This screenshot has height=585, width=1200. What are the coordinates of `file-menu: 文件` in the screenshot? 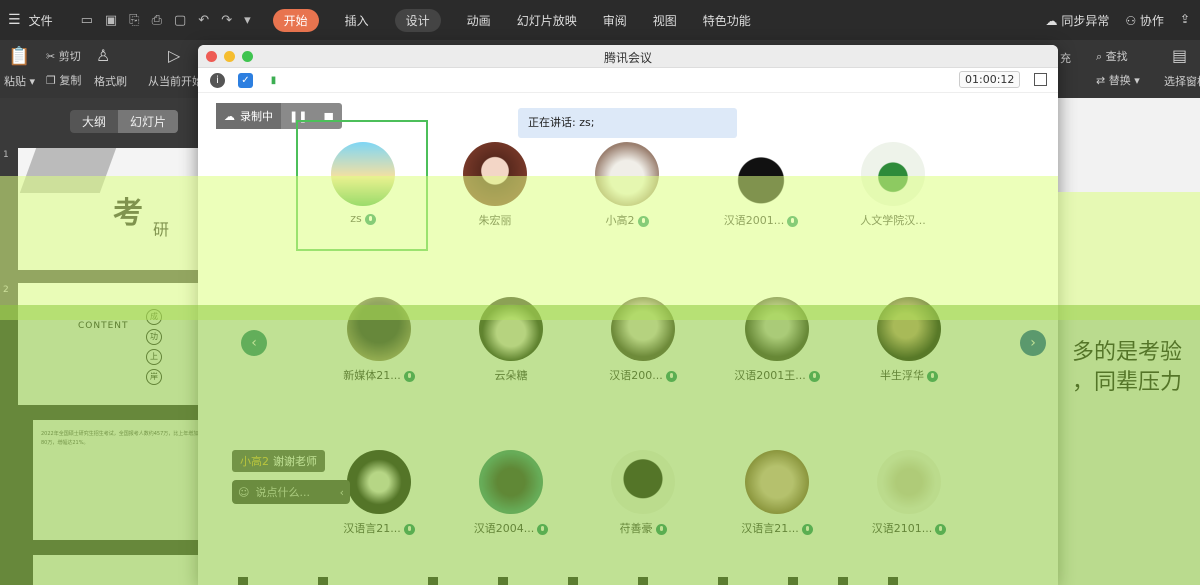 It's located at (41, 20).